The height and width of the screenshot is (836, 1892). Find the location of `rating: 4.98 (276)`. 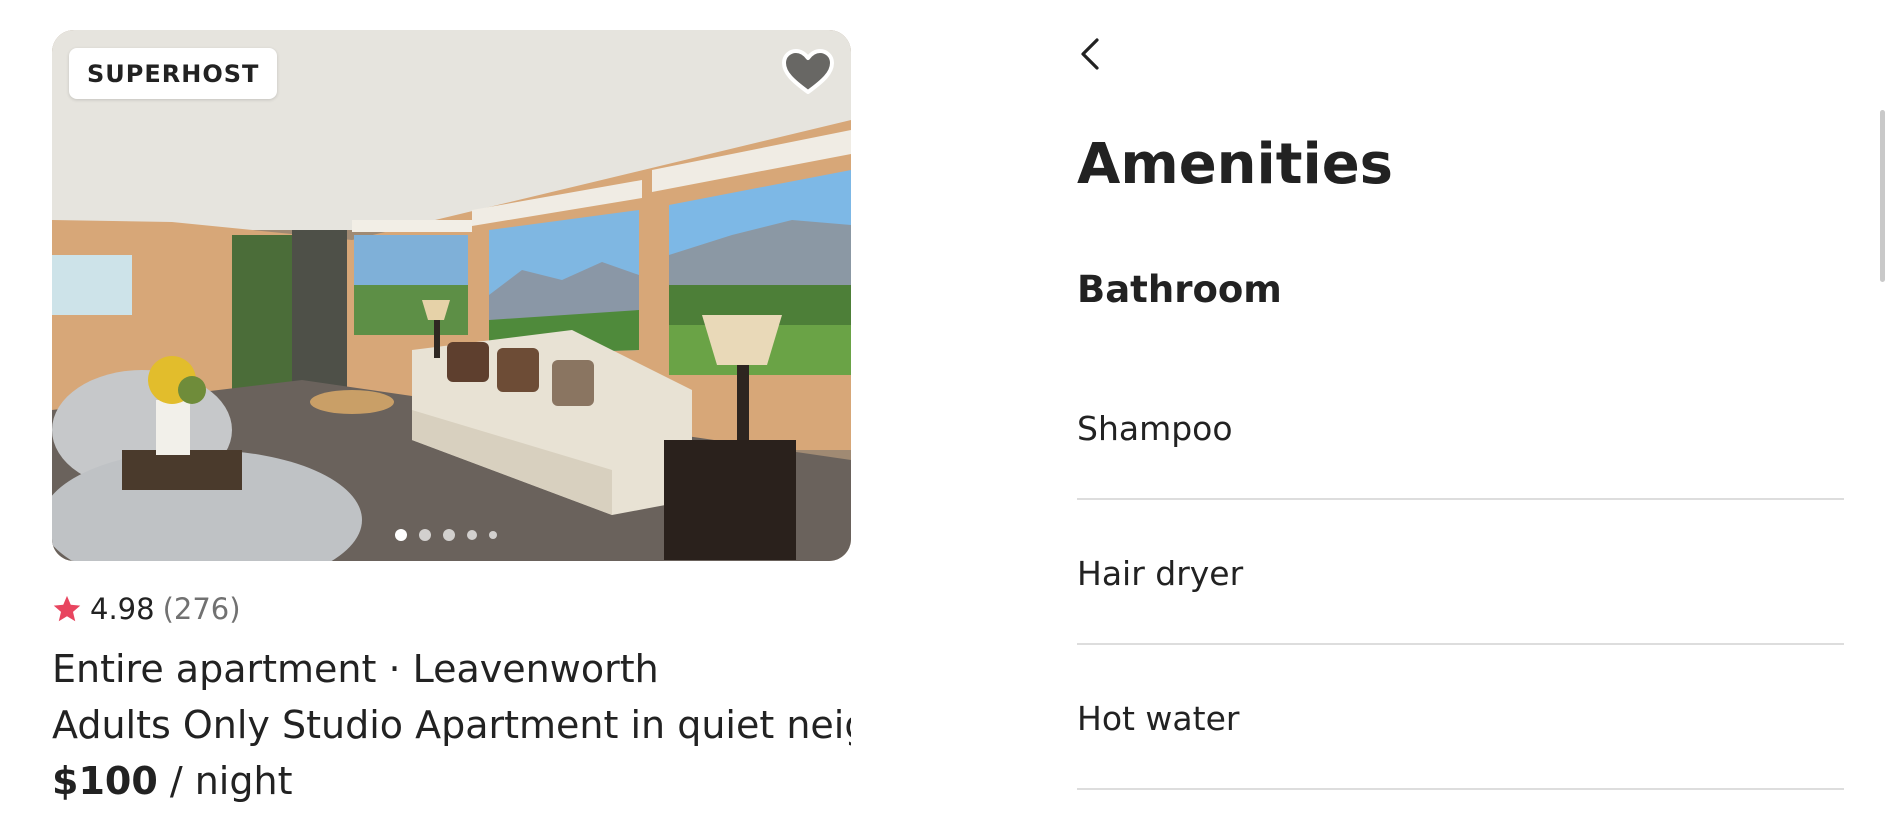

rating: 4.98 (276) is located at coordinates (451, 609).